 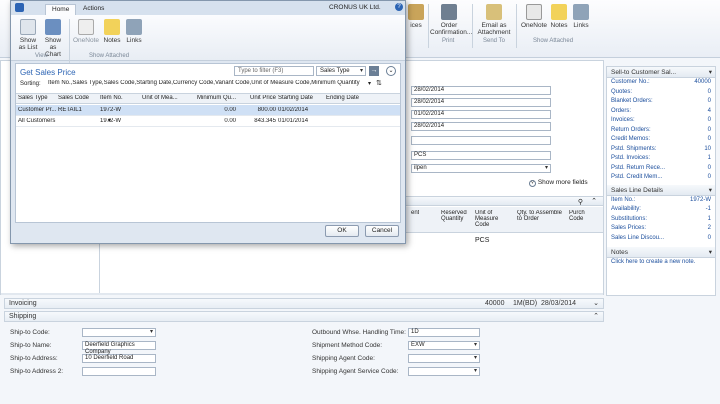 I want to click on factbox-row-label: Blanket Orders:, so click(x=632, y=101).